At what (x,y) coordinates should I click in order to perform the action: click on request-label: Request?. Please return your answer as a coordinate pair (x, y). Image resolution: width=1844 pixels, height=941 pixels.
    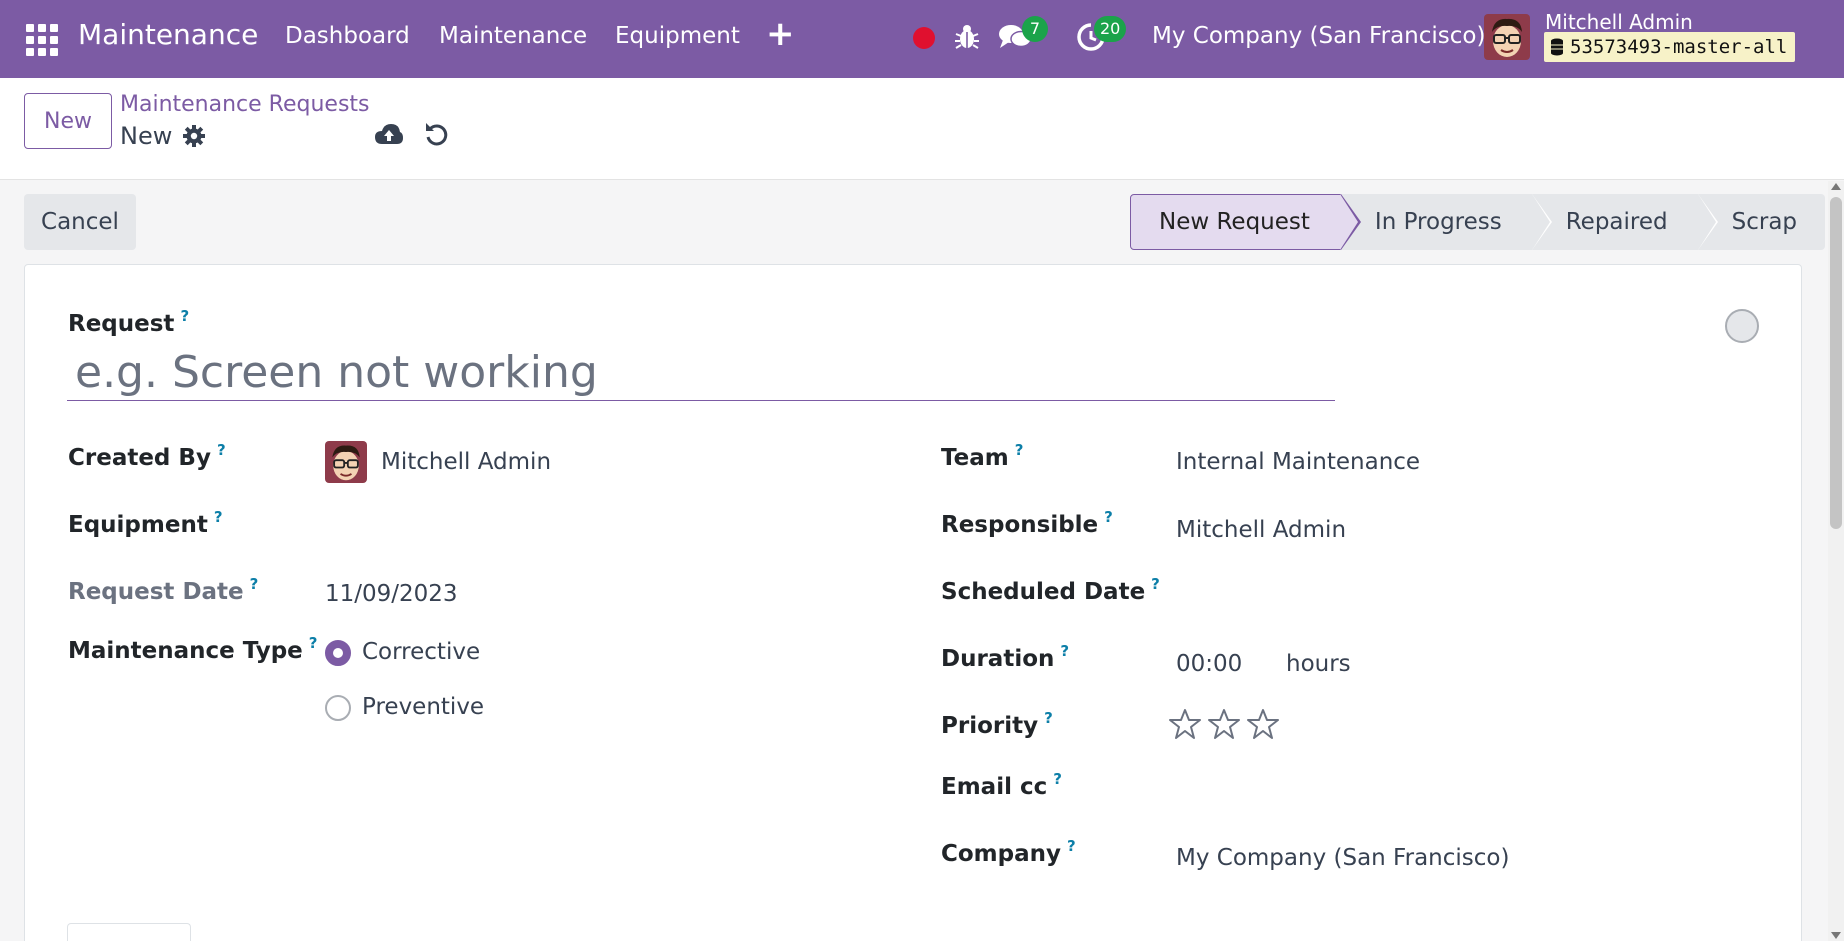
    Looking at the image, I should click on (129, 322).